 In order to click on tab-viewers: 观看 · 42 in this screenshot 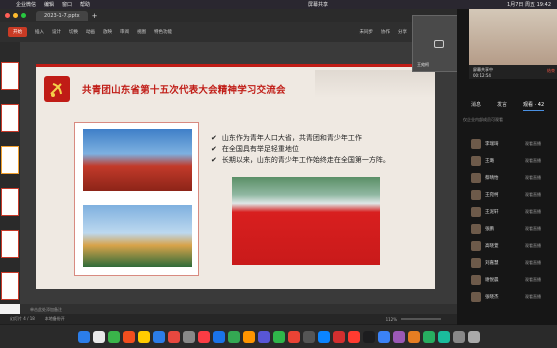, I will do `click(534, 106)`.